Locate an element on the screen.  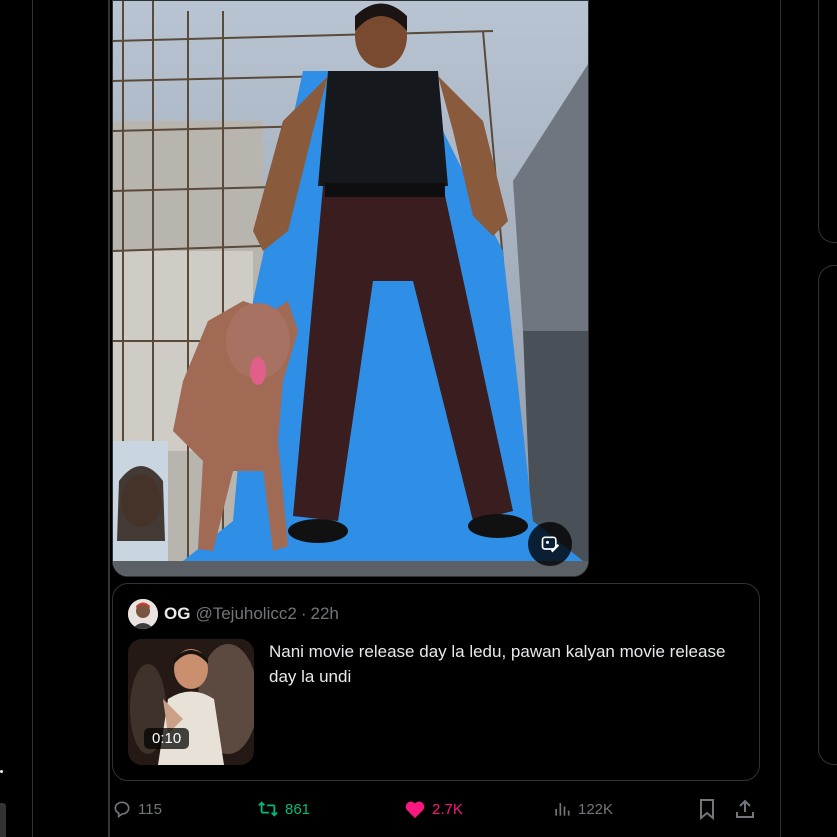
views-icon is located at coordinates (562, 809).